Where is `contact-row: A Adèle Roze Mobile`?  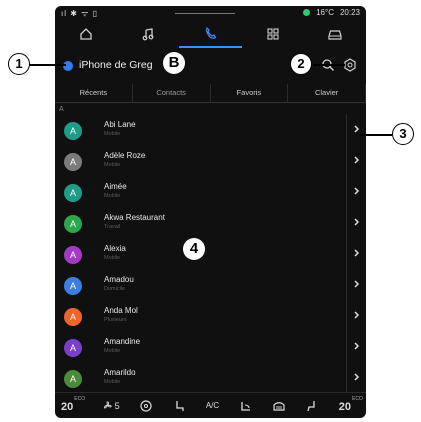 contact-row: A Adèle Roze Mobile is located at coordinates (210, 160).